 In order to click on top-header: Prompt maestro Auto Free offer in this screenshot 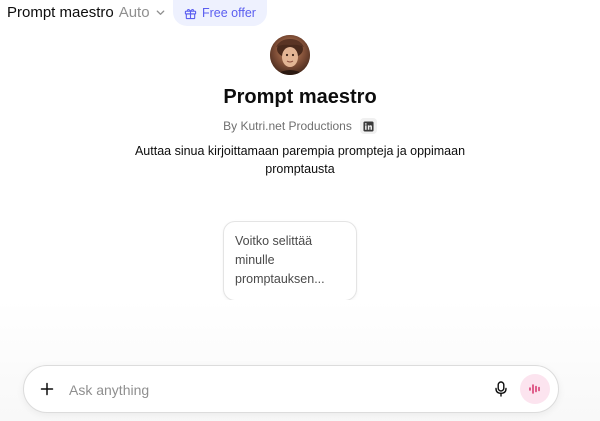, I will do `click(300, 13)`.